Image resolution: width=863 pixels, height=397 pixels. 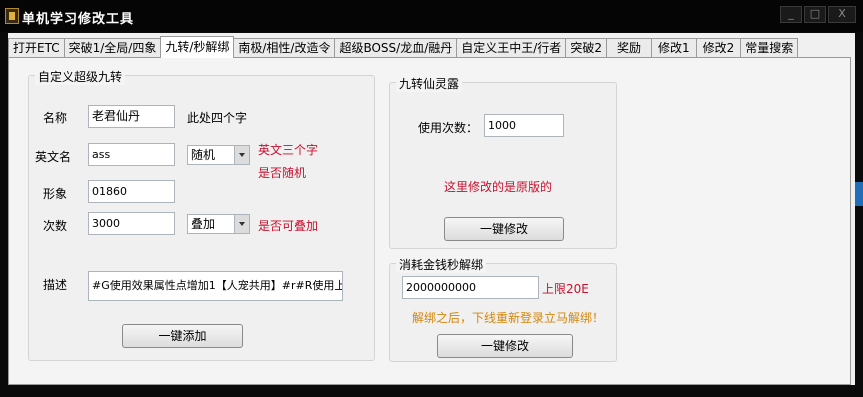 I want to click on random-hint: 是否随机, so click(x=282, y=173).